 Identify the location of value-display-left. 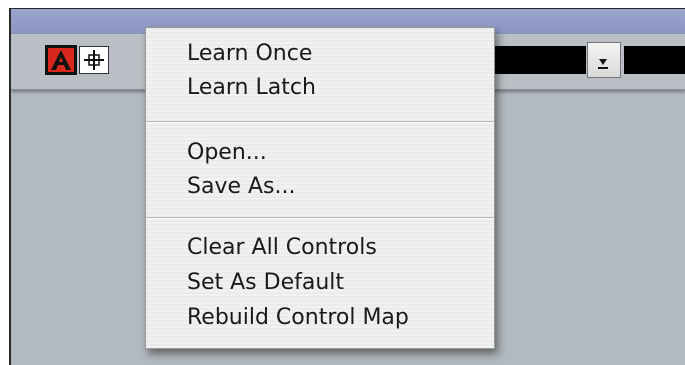
(538, 60).